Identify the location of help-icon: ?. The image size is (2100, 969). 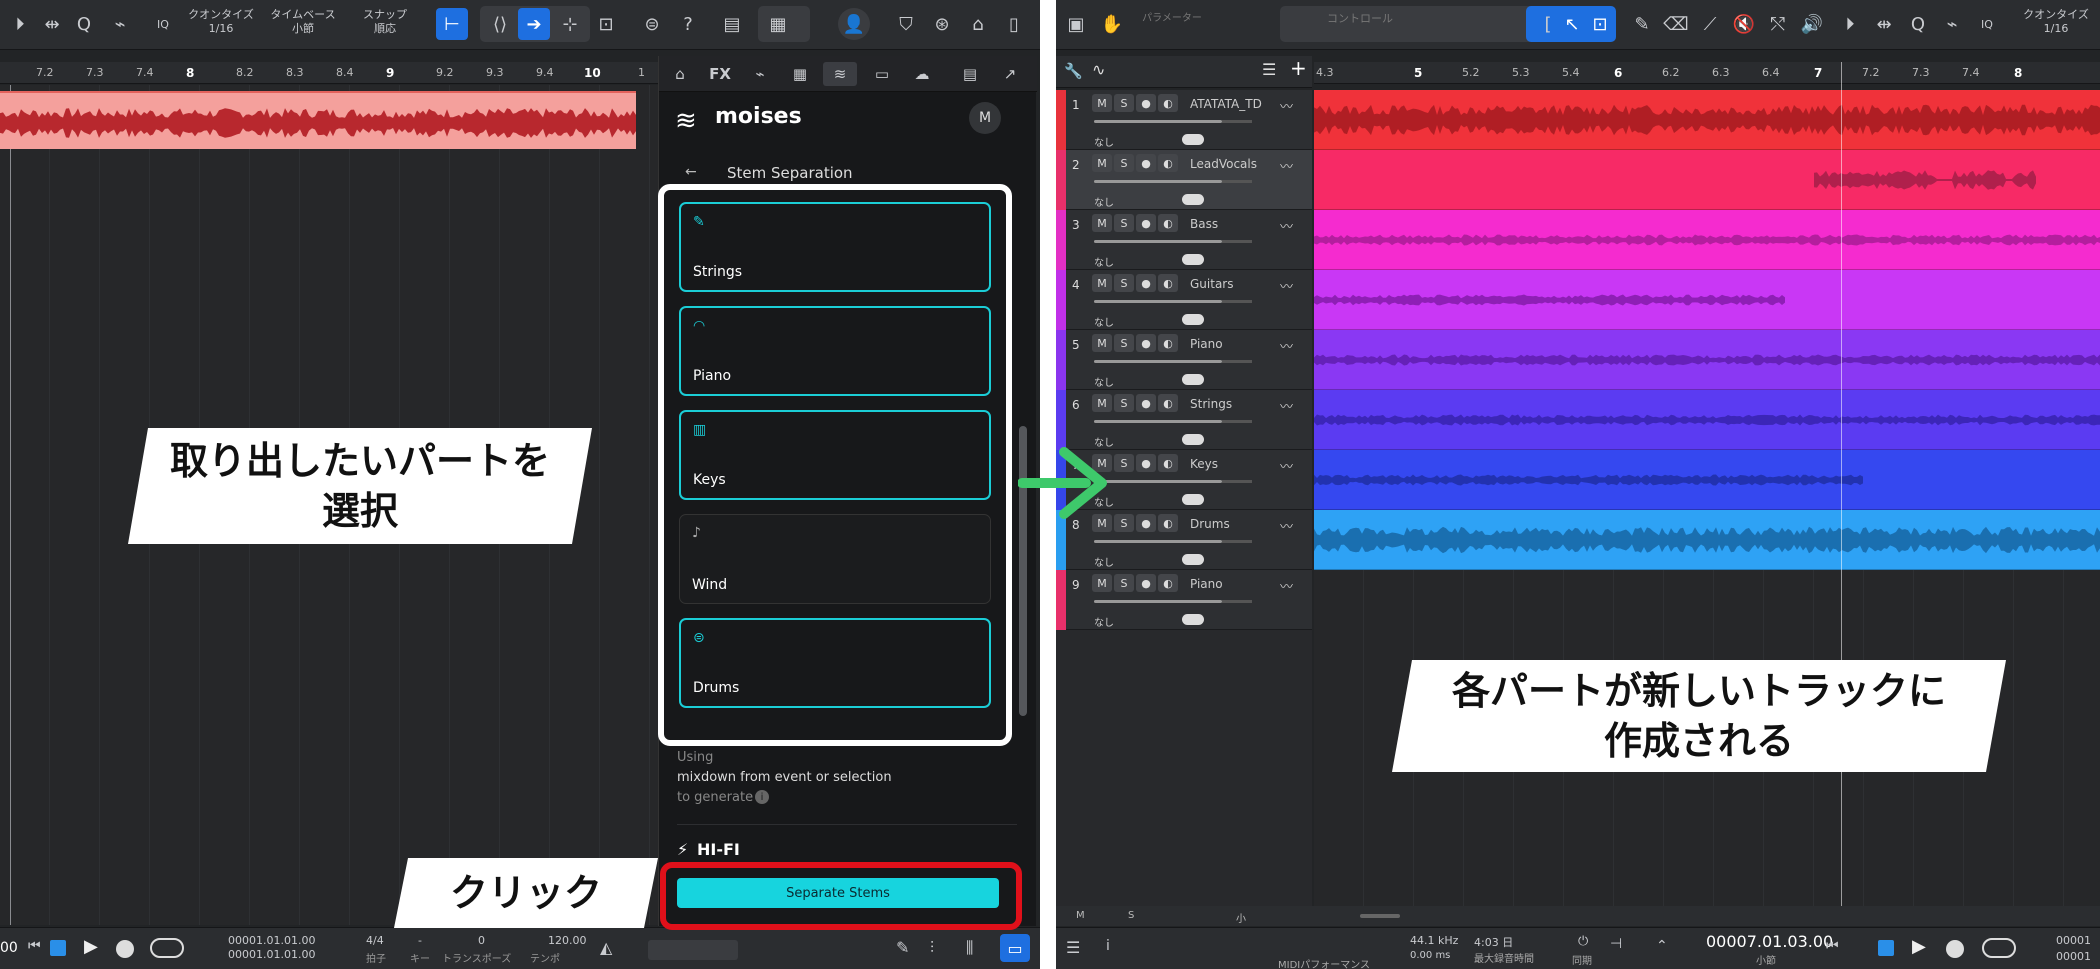
(688, 24).